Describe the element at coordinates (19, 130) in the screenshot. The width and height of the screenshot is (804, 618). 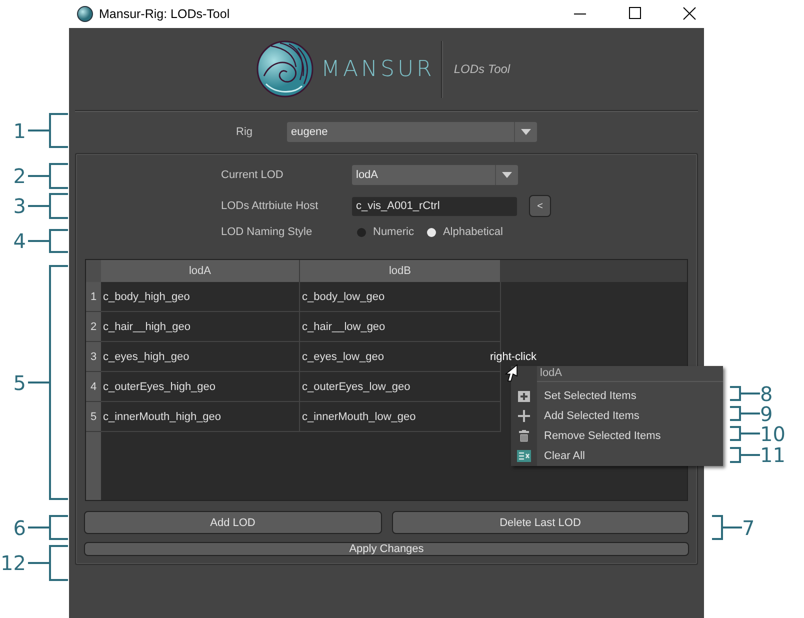
I see `callout-number: 1` at that location.